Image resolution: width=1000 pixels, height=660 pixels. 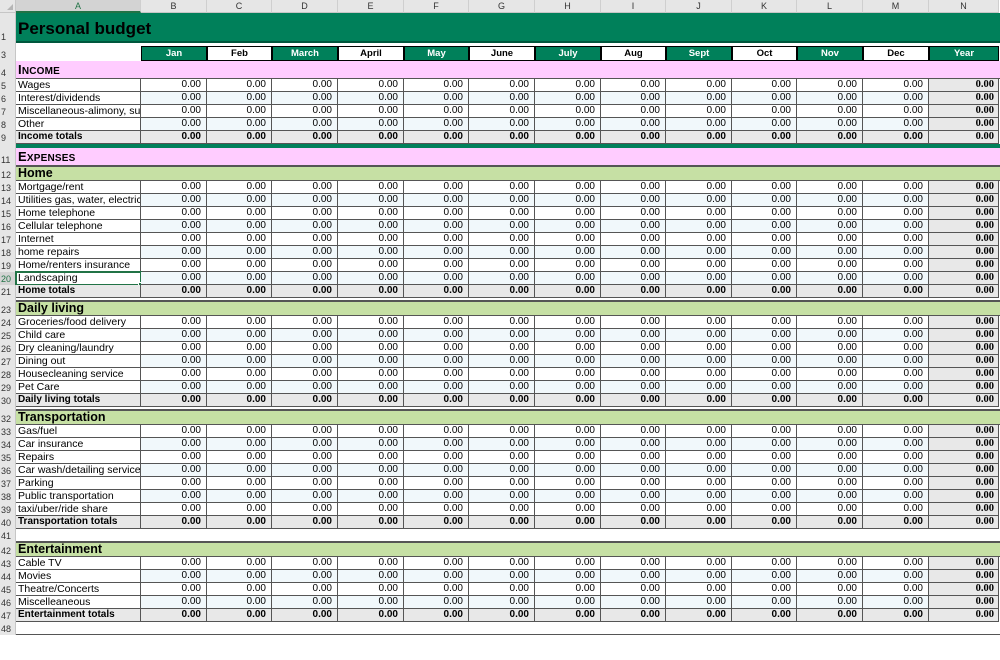 What do you see at coordinates (8, 615) in the screenshot?
I see `row-header: 47` at bounding box center [8, 615].